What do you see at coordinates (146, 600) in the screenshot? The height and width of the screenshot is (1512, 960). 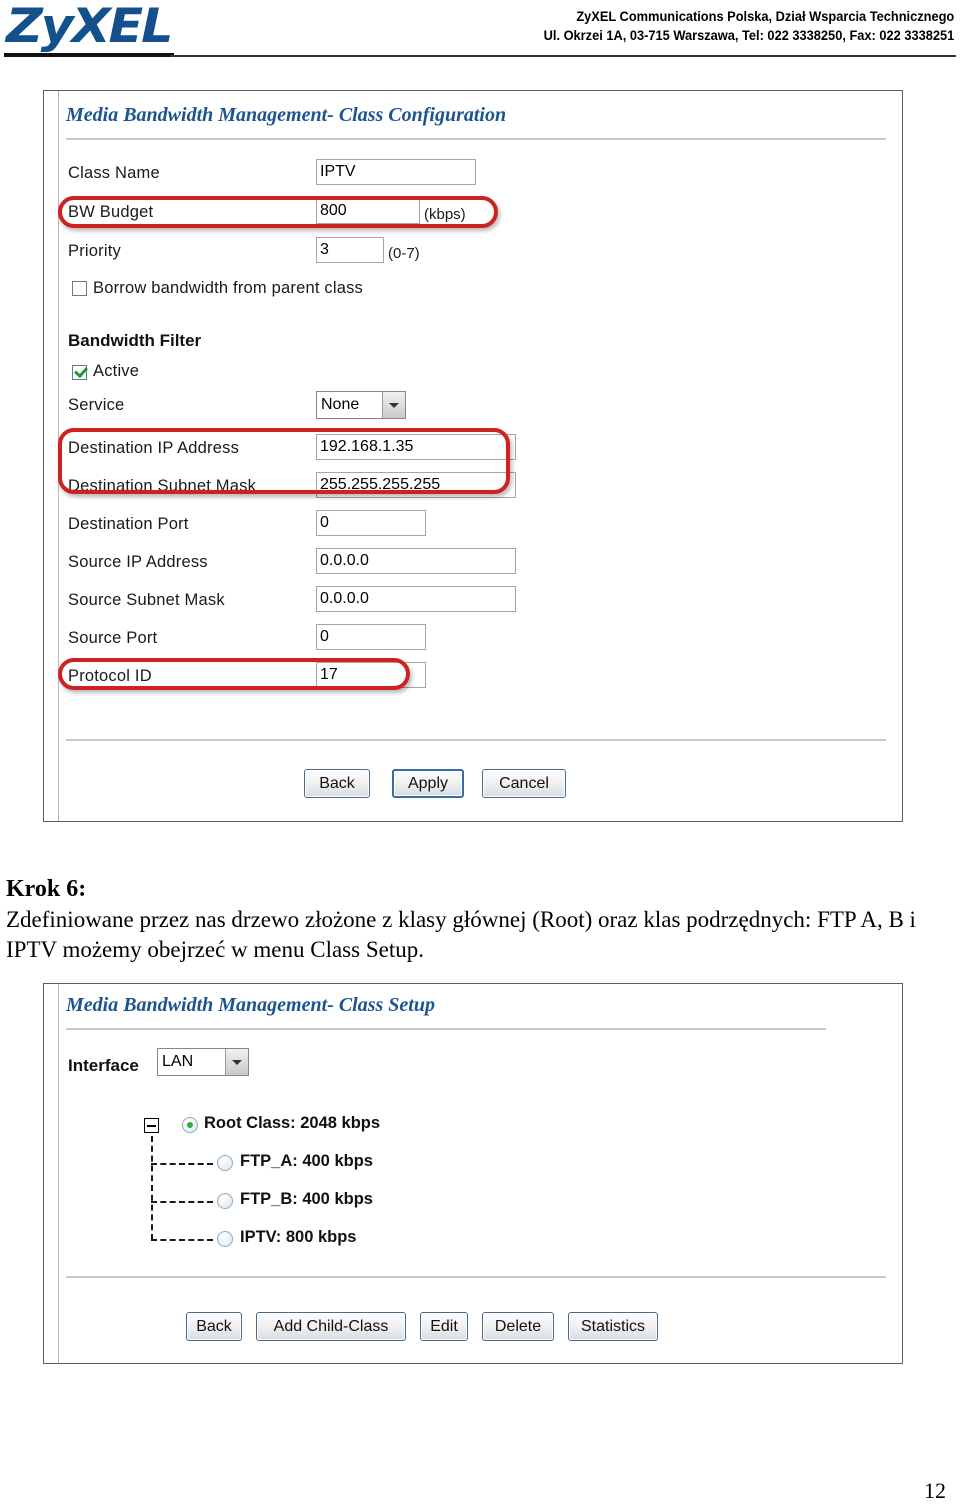 I see `filter-row-label: Source Subnet Mask` at bounding box center [146, 600].